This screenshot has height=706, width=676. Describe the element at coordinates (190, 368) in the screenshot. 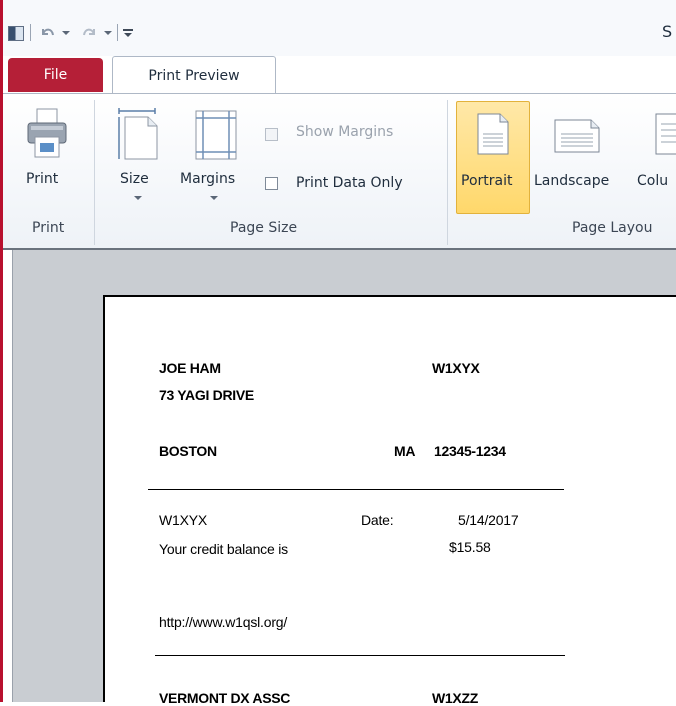

I see `report-name: JOE HAM` at that location.